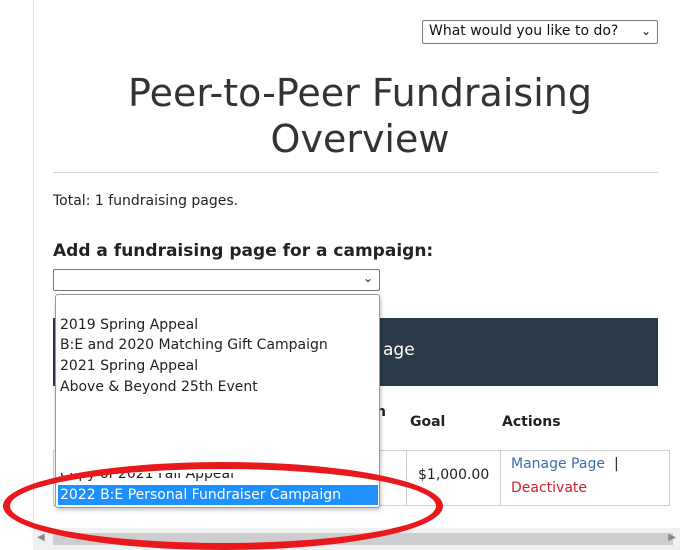  I want to click on add-page-label: Add a fundraising page for a campaign:, so click(243, 251).